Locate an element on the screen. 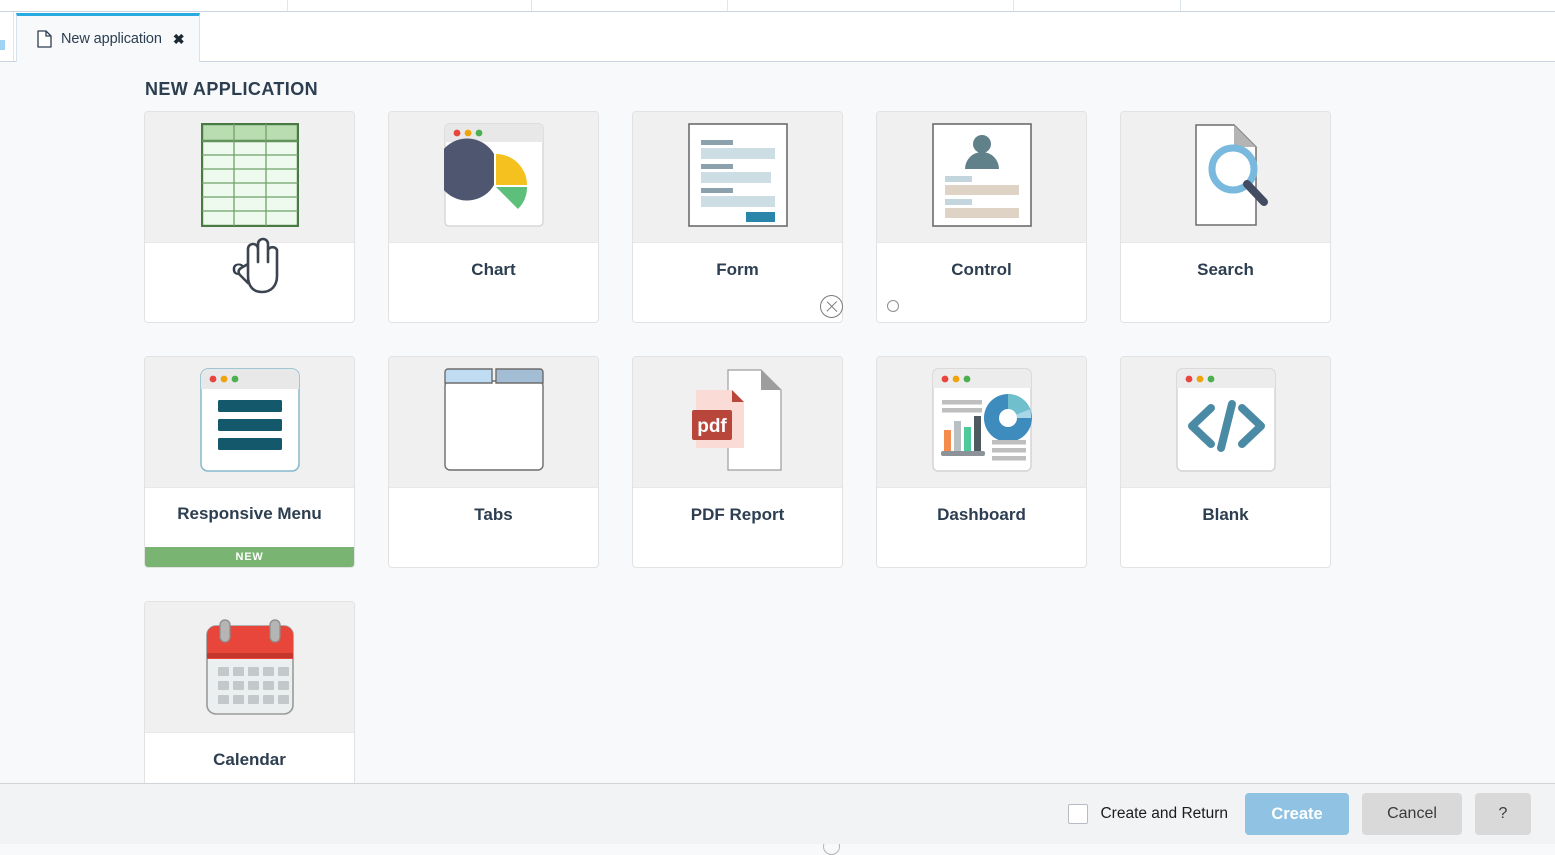 The width and height of the screenshot is (1555, 855). app-type-card-calendar: Calendar is located at coordinates (249, 707).